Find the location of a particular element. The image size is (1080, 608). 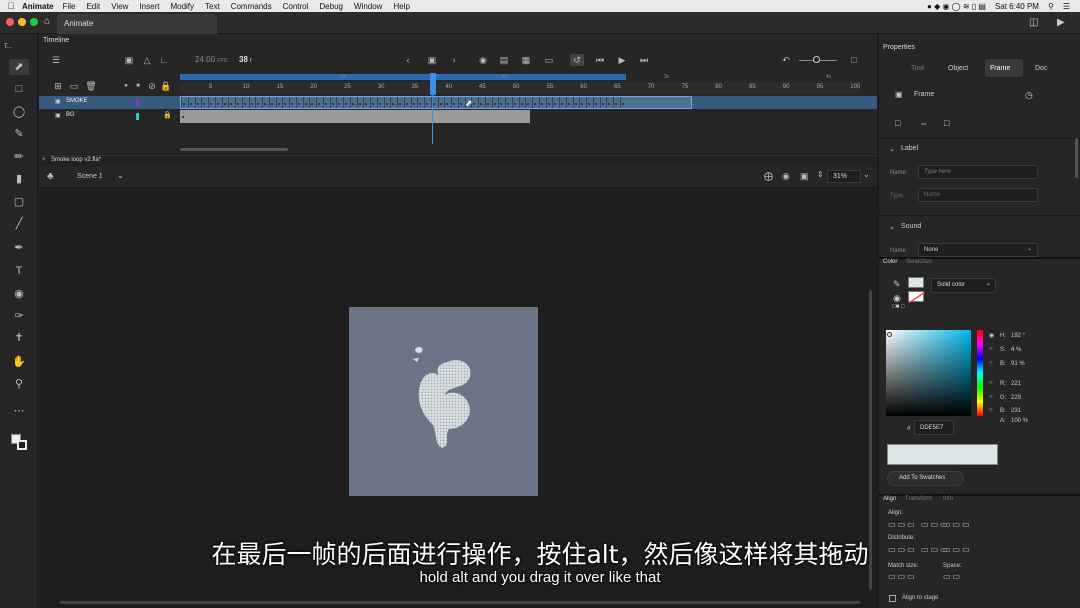

brush-tool-icon: ✏ is located at coordinates (19, 157).